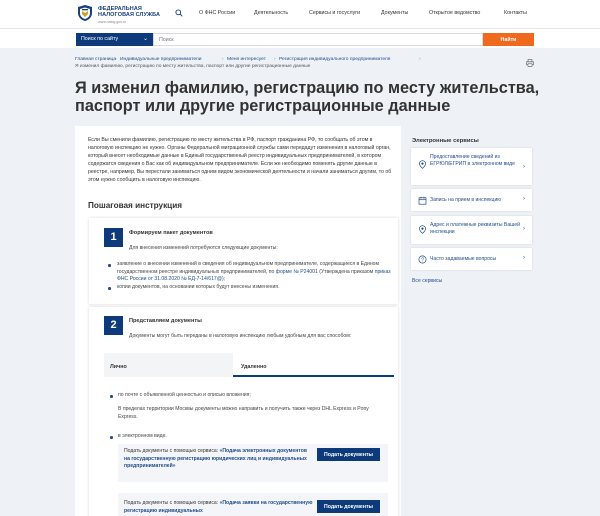 This screenshot has height=516, width=600. Describe the element at coordinates (348, 454) in the screenshot. I see `submit-documents-button-1: Подать документы` at that location.